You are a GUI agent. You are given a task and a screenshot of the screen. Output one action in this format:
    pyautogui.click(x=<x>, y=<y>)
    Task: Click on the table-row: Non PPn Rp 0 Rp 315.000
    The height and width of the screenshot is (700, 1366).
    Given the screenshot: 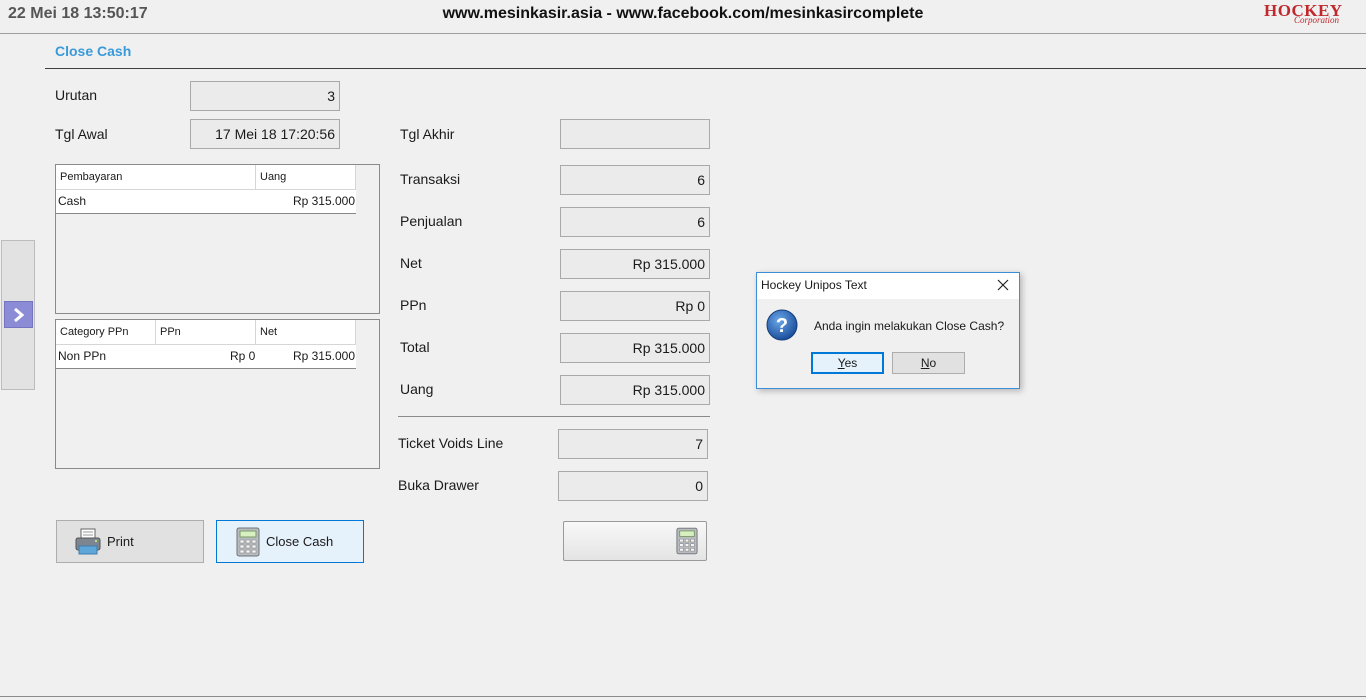 What is the action you would take?
    pyautogui.click(x=206, y=357)
    